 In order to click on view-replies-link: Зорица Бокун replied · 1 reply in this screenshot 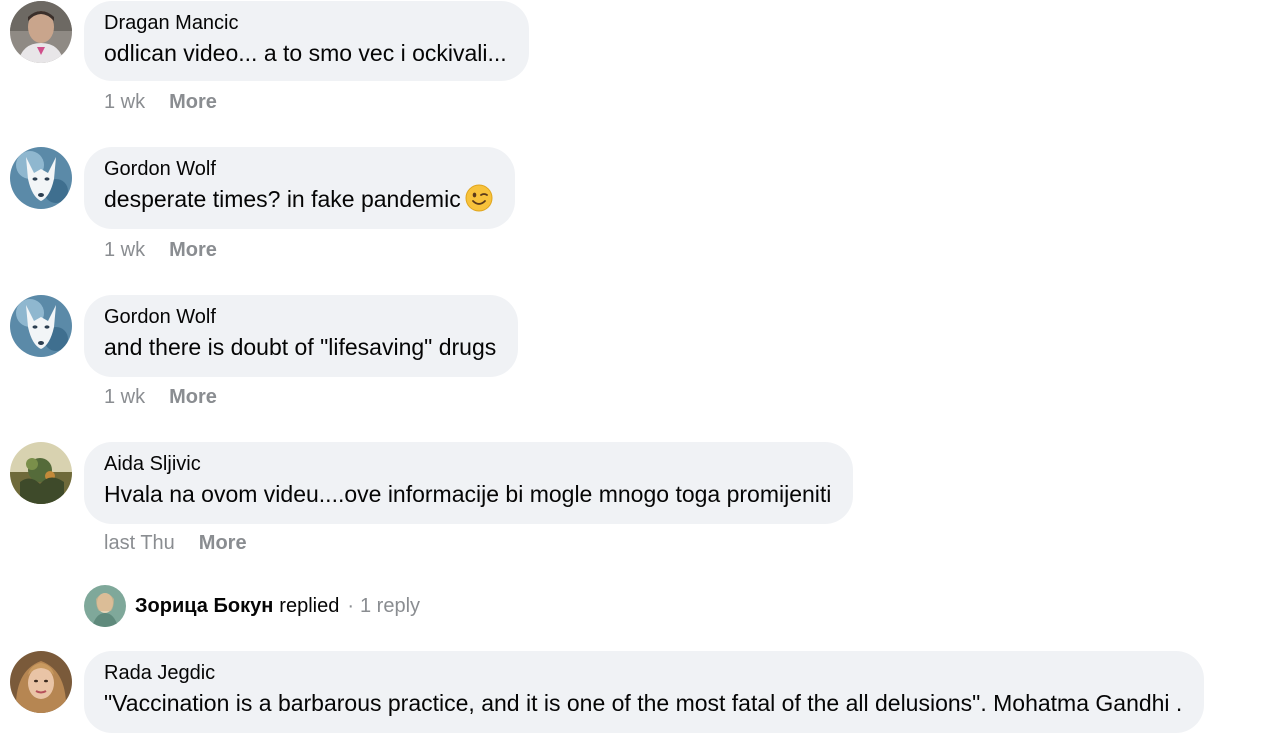, I will do `click(252, 606)`.